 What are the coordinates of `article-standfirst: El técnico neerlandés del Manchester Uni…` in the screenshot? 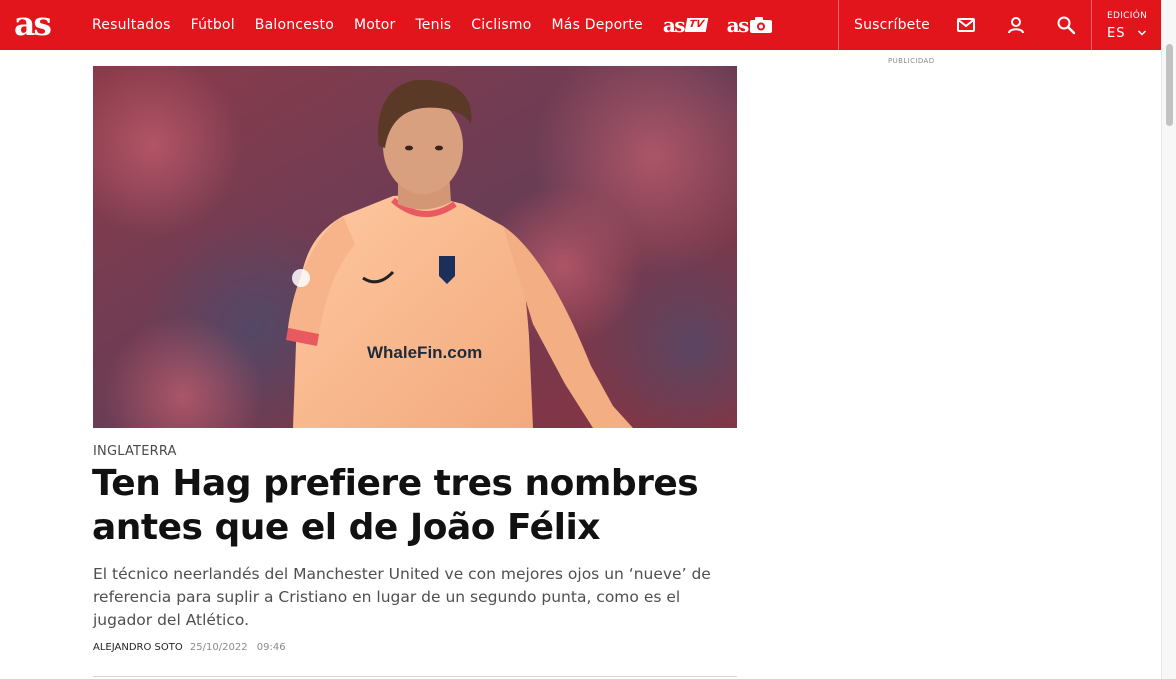 It's located at (402, 597).